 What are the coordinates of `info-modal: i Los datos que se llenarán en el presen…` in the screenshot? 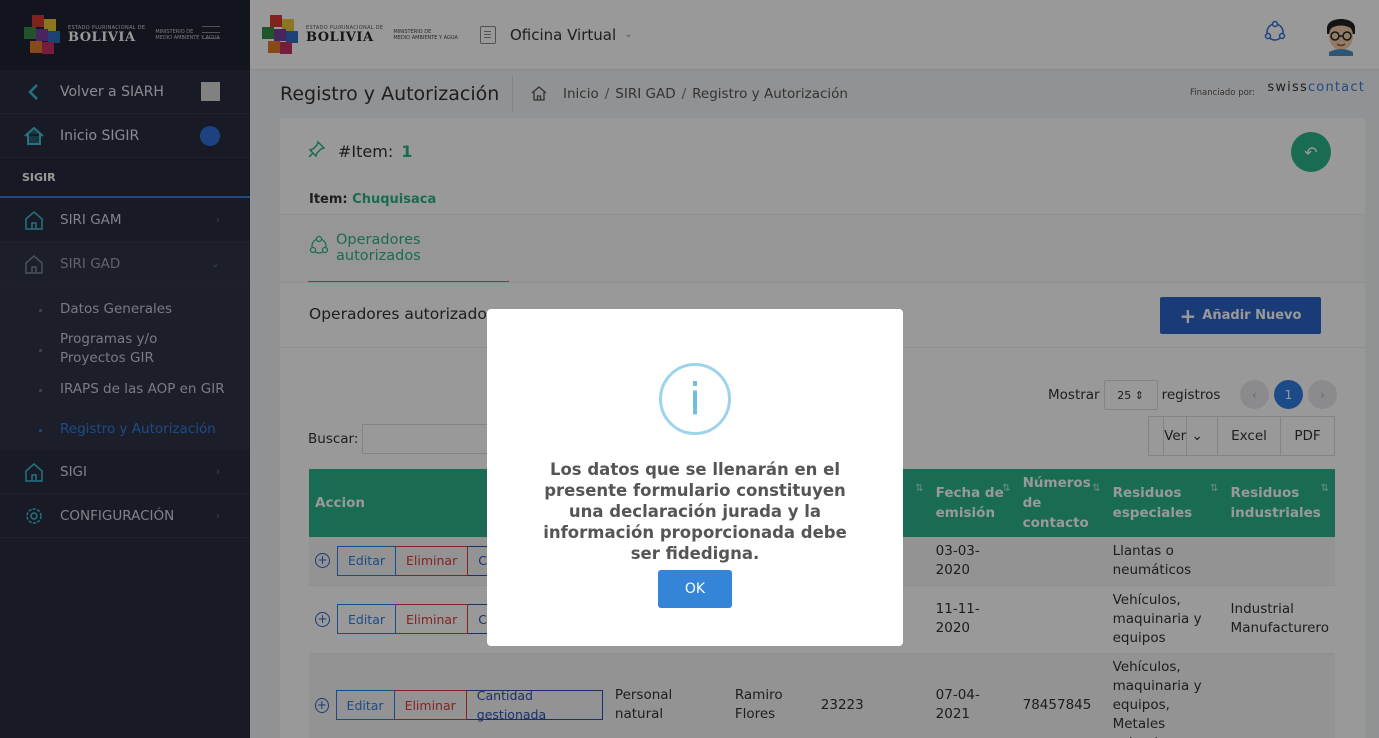 It's located at (695, 477).